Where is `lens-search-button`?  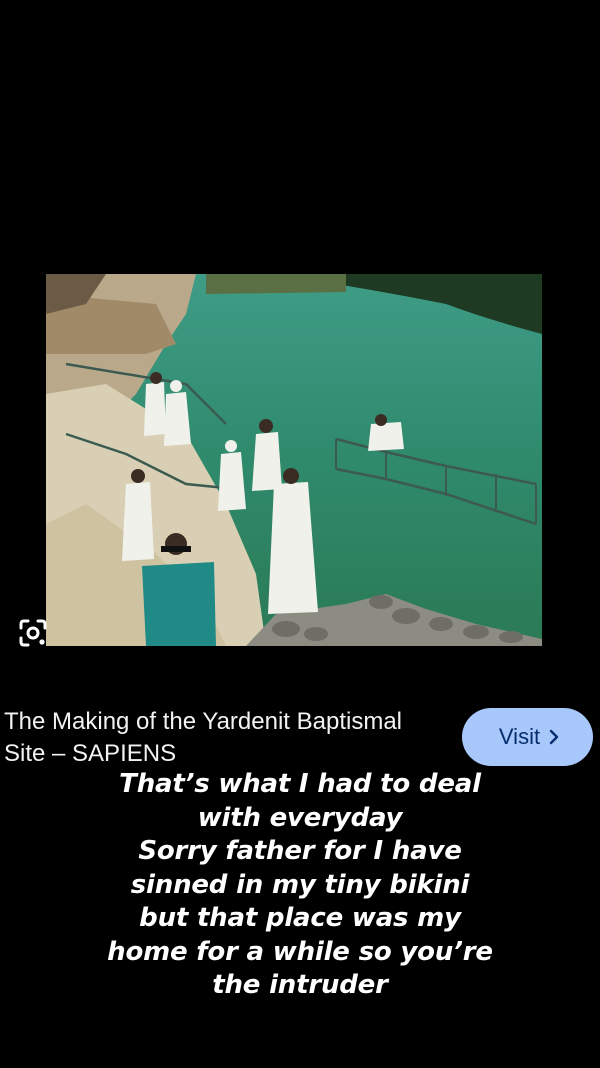
lens-search-button is located at coordinates (33, 633).